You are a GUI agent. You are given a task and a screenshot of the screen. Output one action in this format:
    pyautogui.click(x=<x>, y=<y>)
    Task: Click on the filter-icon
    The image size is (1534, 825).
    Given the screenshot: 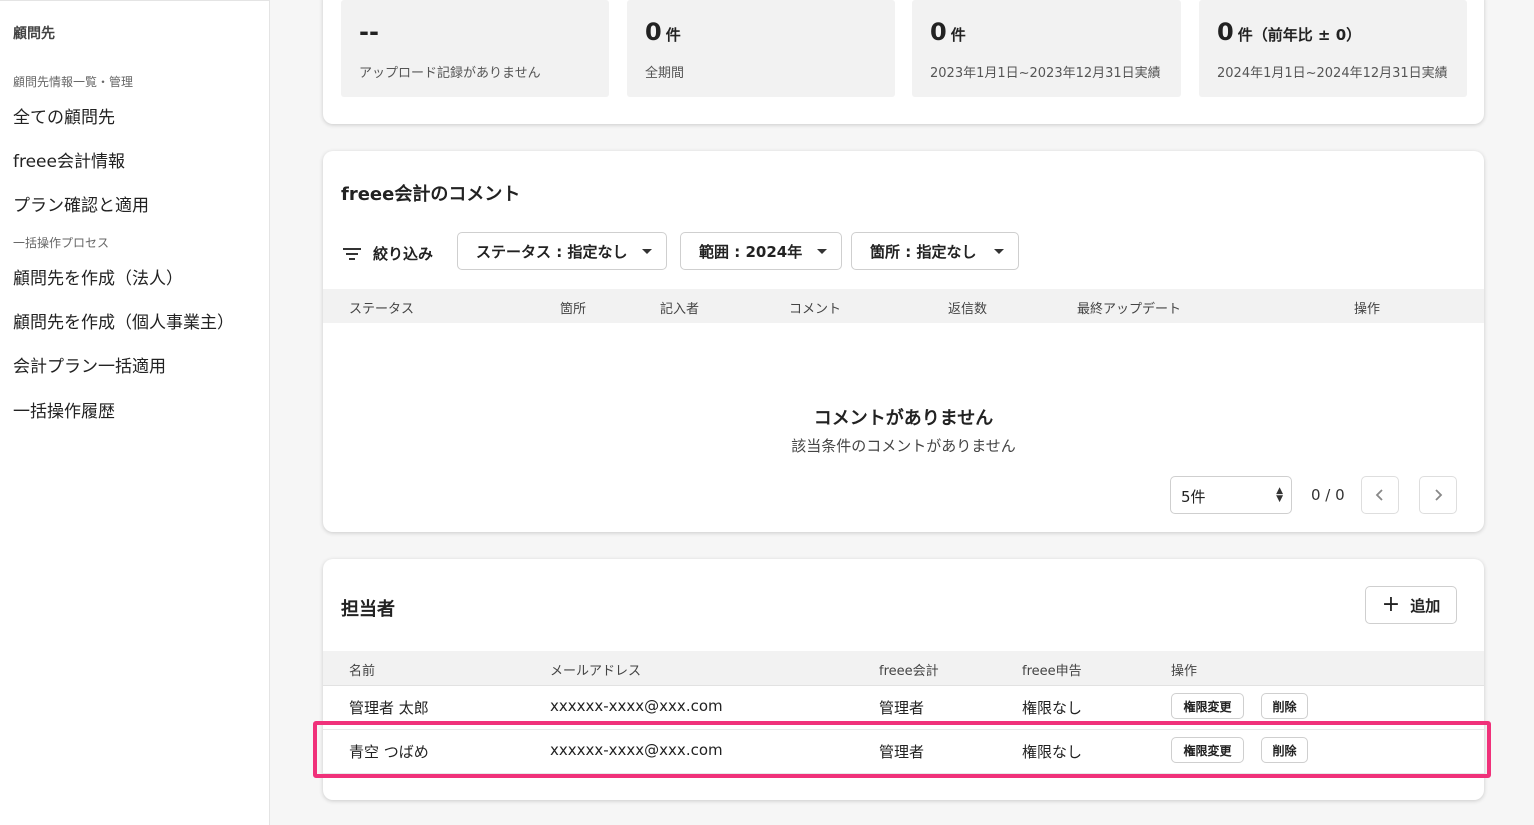 What is the action you would take?
    pyautogui.click(x=352, y=253)
    